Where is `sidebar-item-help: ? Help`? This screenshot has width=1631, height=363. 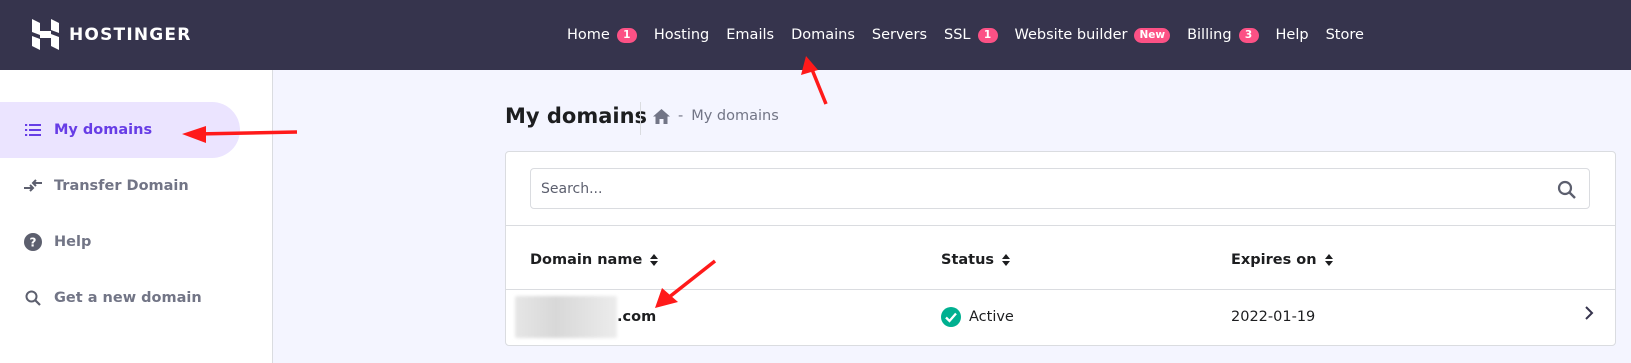
sidebar-item-help: ? Help is located at coordinates (45, 242).